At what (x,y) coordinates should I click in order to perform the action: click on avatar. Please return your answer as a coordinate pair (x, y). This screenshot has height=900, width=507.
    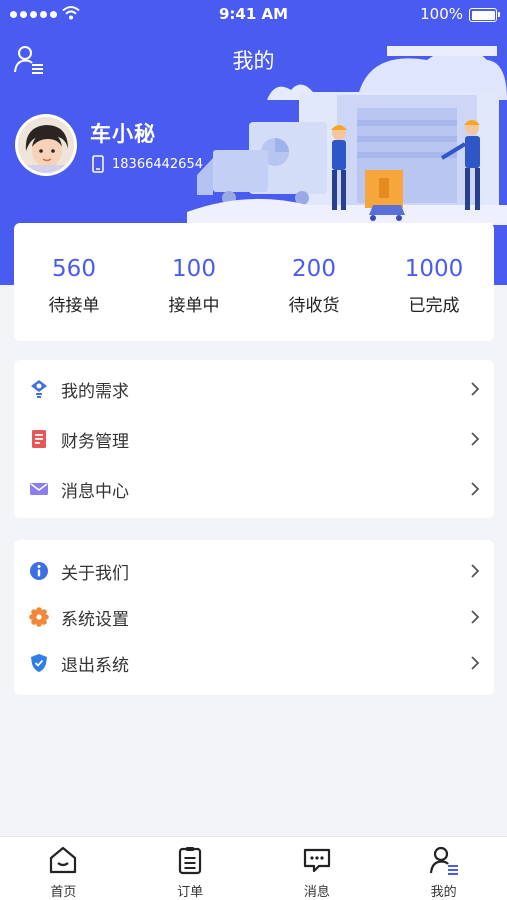
    Looking at the image, I should click on (46, 145).